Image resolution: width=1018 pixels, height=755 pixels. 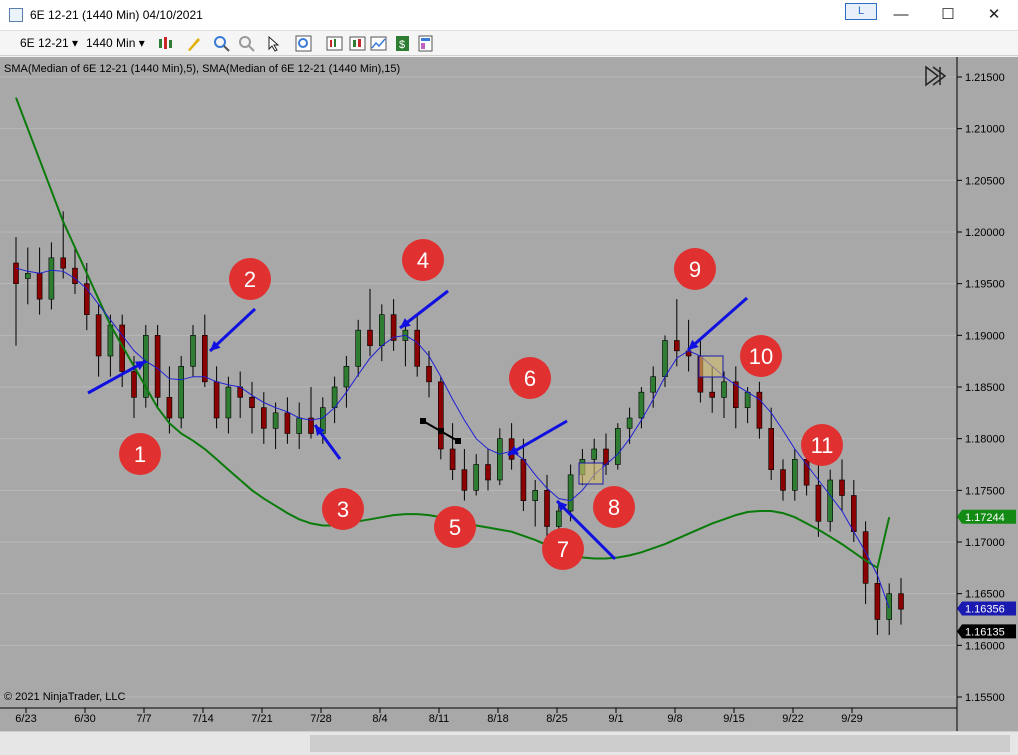 I want to click on x-tick-label: 6/30, so click(x=84, y=719).